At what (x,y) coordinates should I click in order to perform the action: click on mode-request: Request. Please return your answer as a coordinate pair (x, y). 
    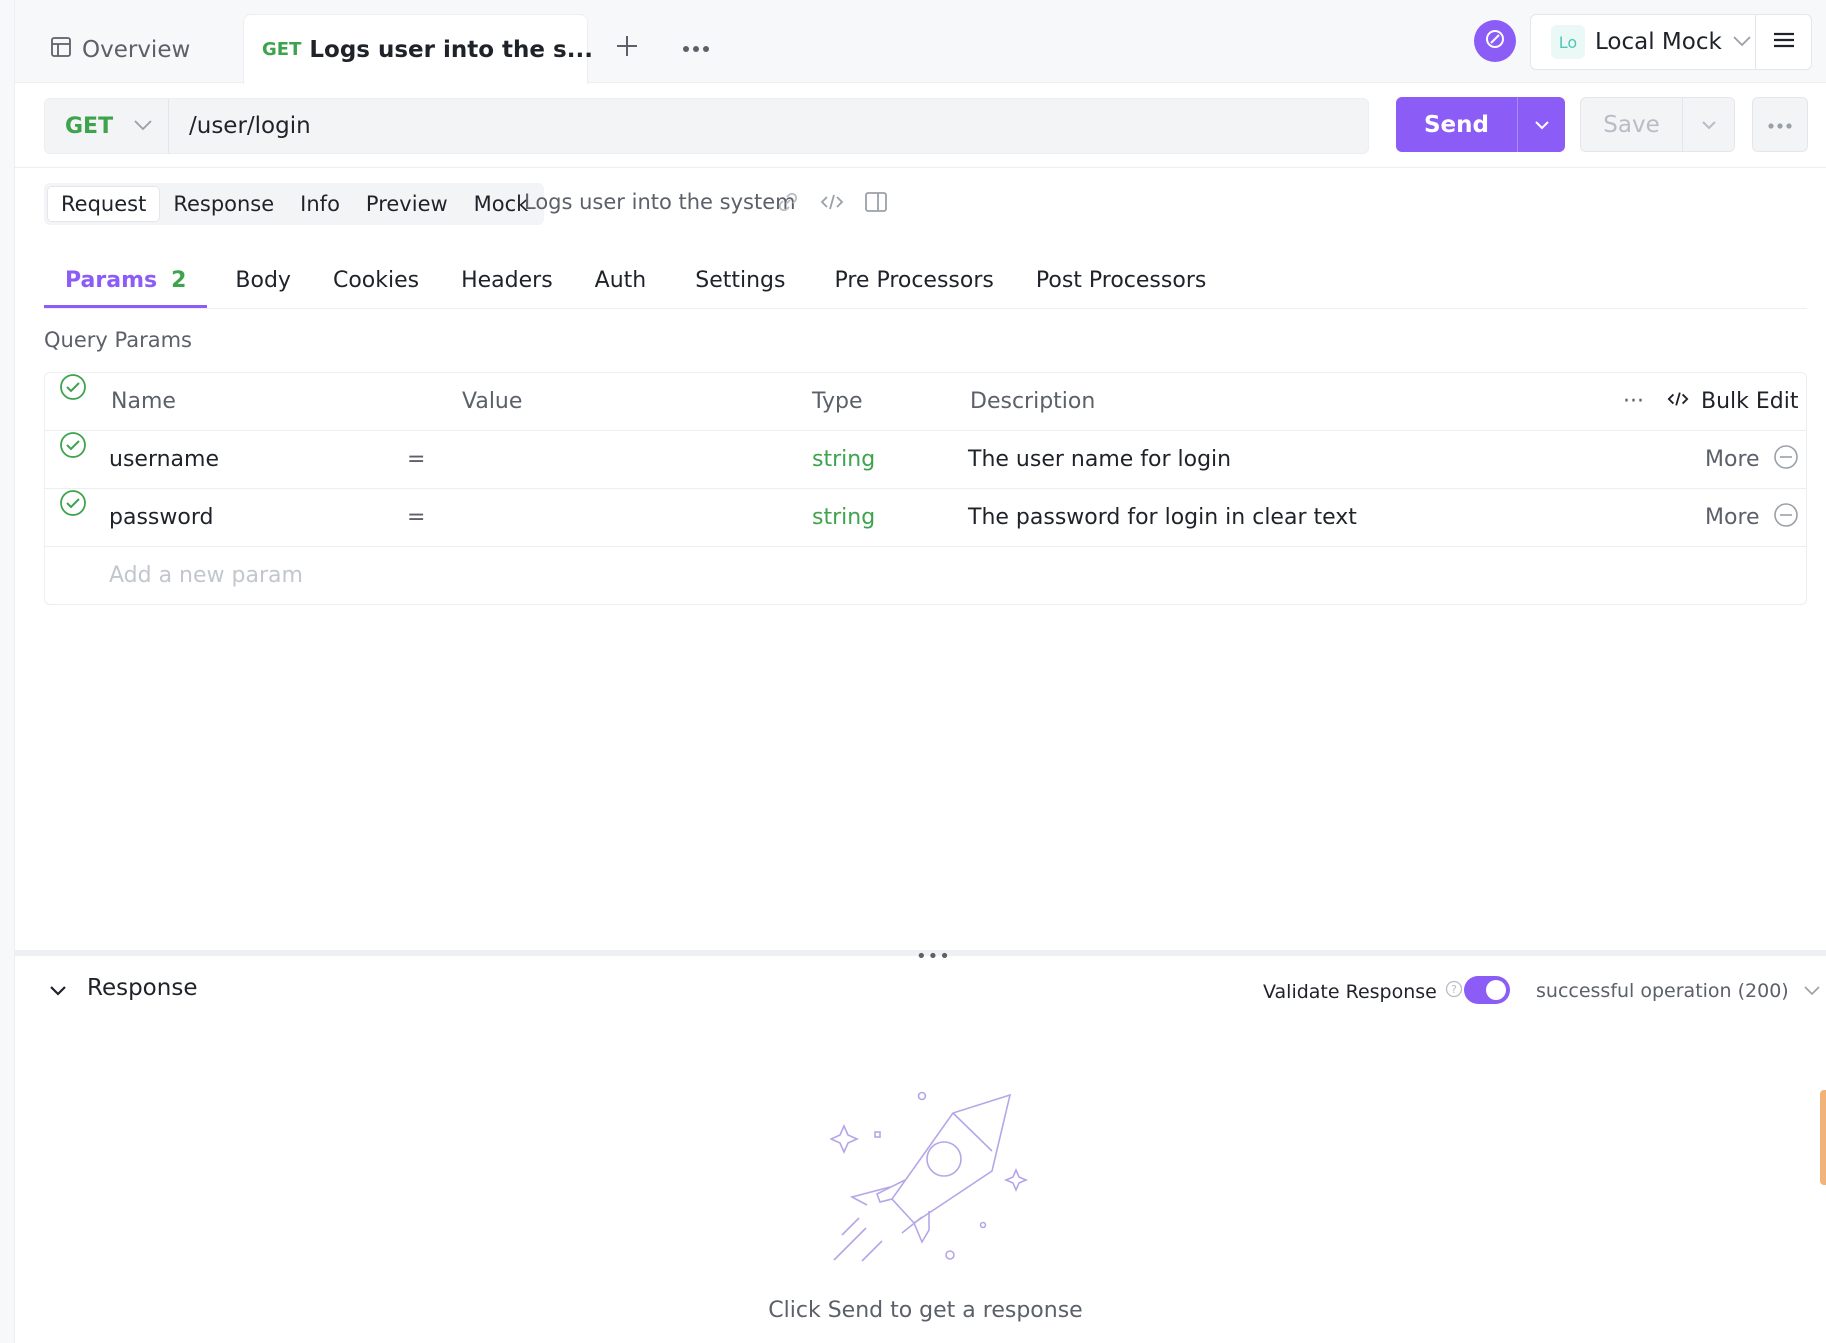
    Looking at the image, I should click on (104, 204).